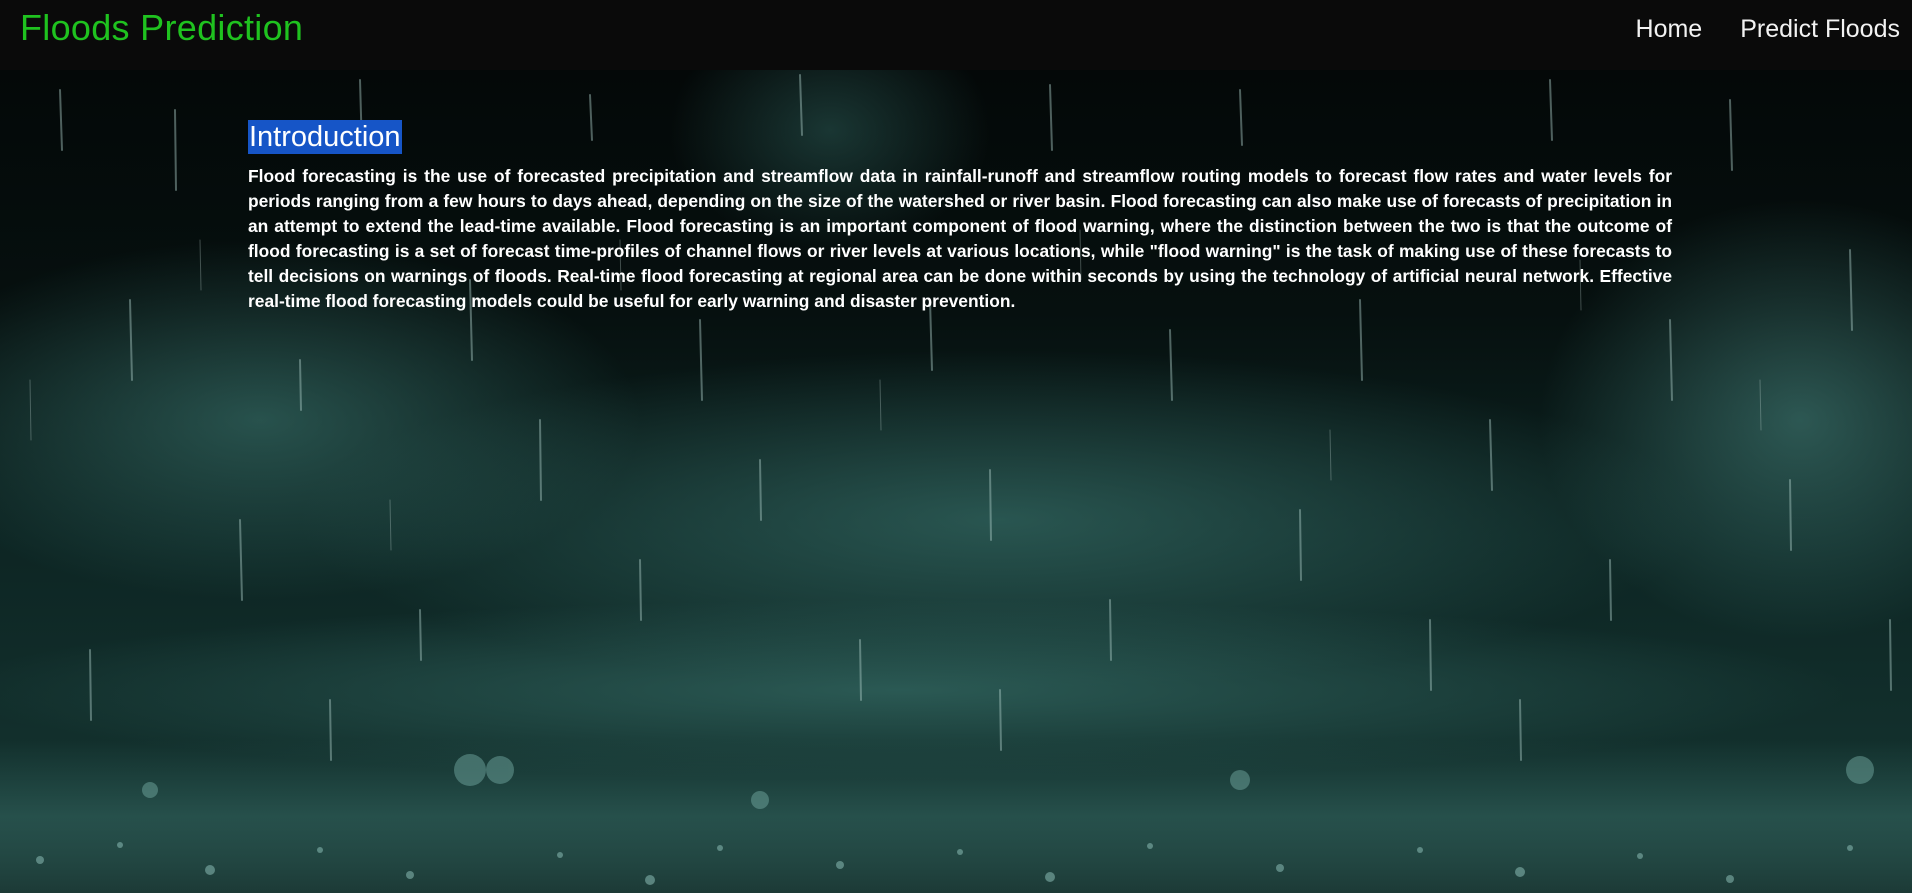  I want to click on intro-heading: Introduction, so click(325, 137).